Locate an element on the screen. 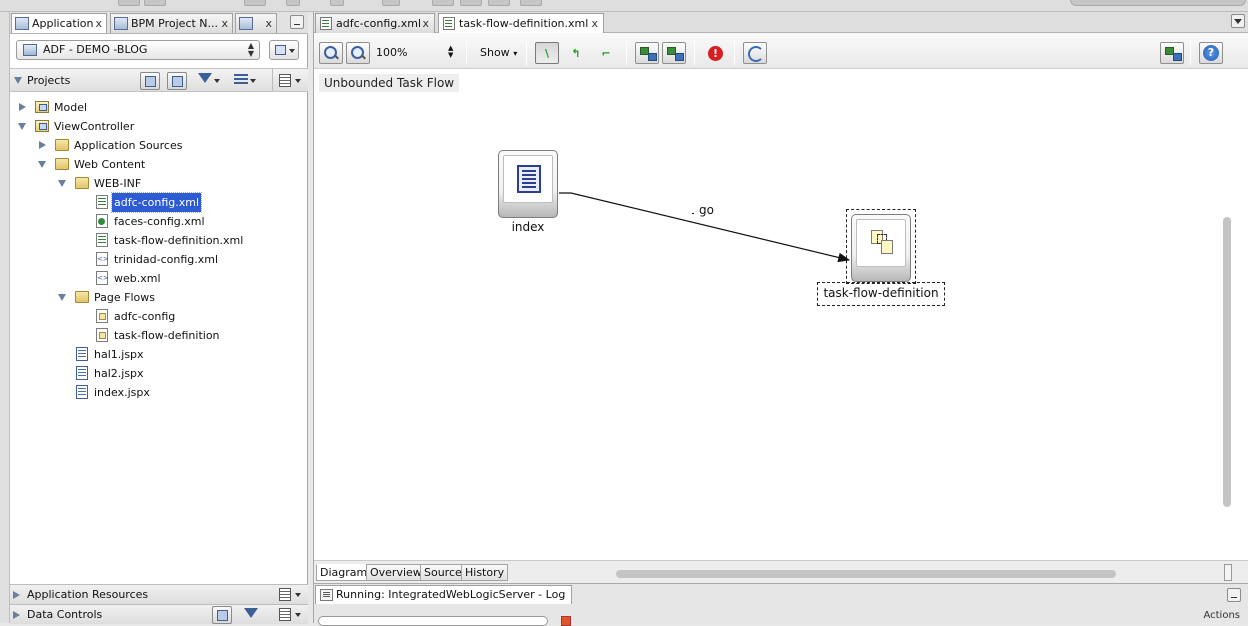 The width and height of the screenshot is (1248, 626). help-button: ? is located at coordinates (1211, 53).